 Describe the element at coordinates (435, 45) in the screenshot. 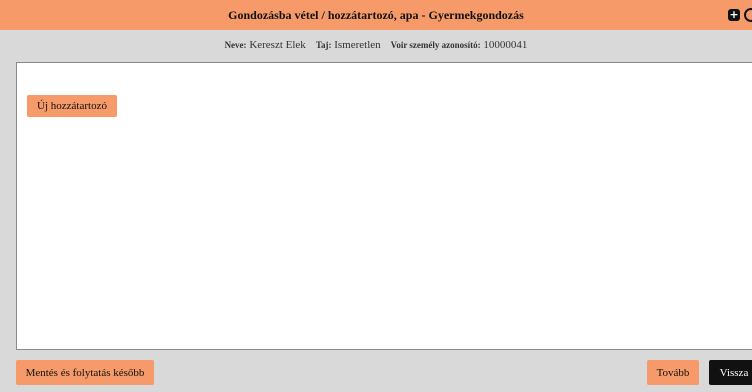

I see `voir-label: Voir személy azonosító:` at that location.